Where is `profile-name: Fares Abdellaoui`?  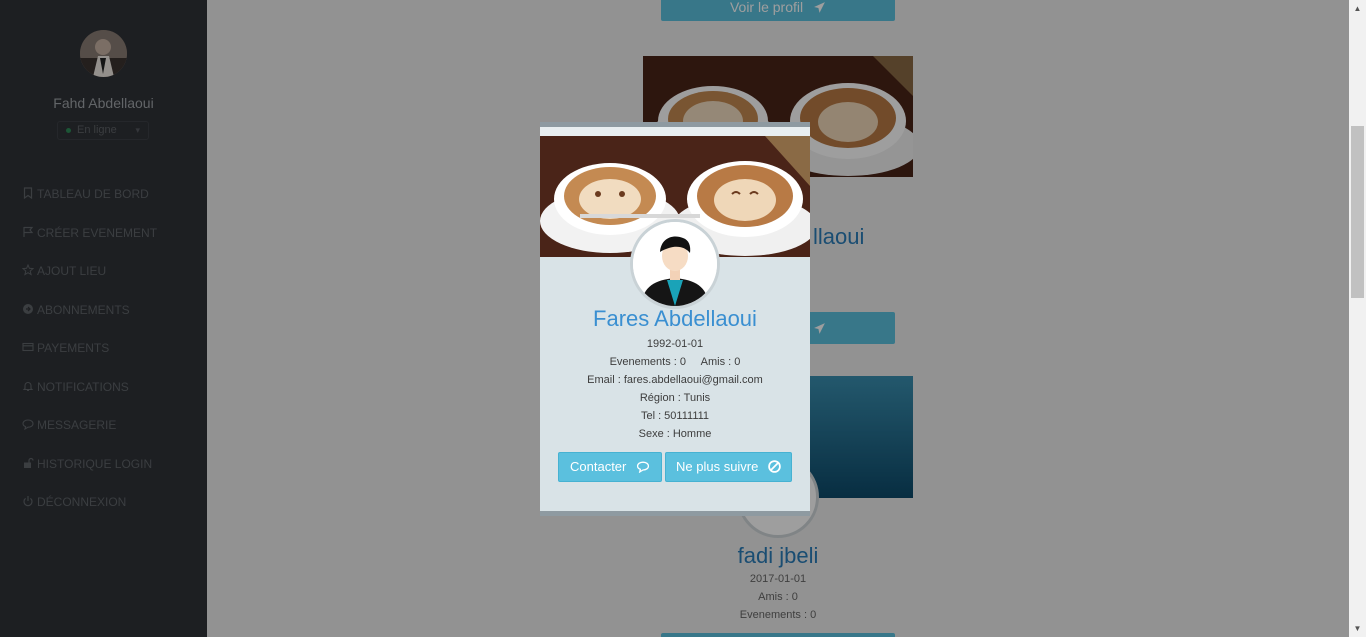 profile-name: Fares Abdellaoui is located at coordinates (675, 318).